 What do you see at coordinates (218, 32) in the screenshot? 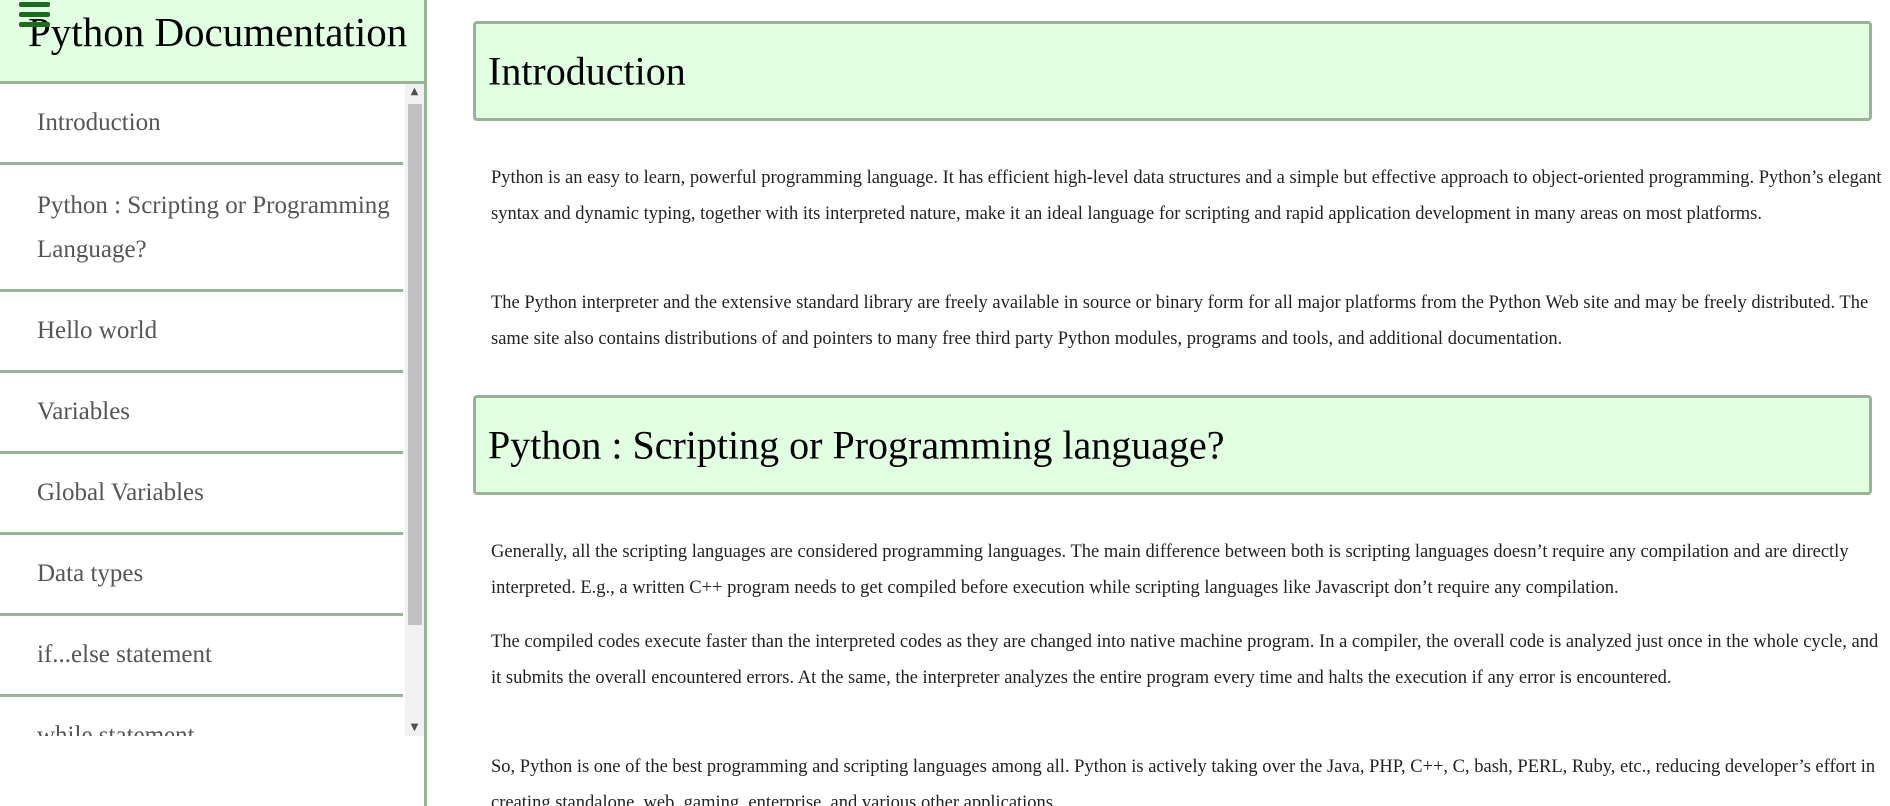
I see `sidebar-title: Python Documentation` at bounding box center [218, 32].